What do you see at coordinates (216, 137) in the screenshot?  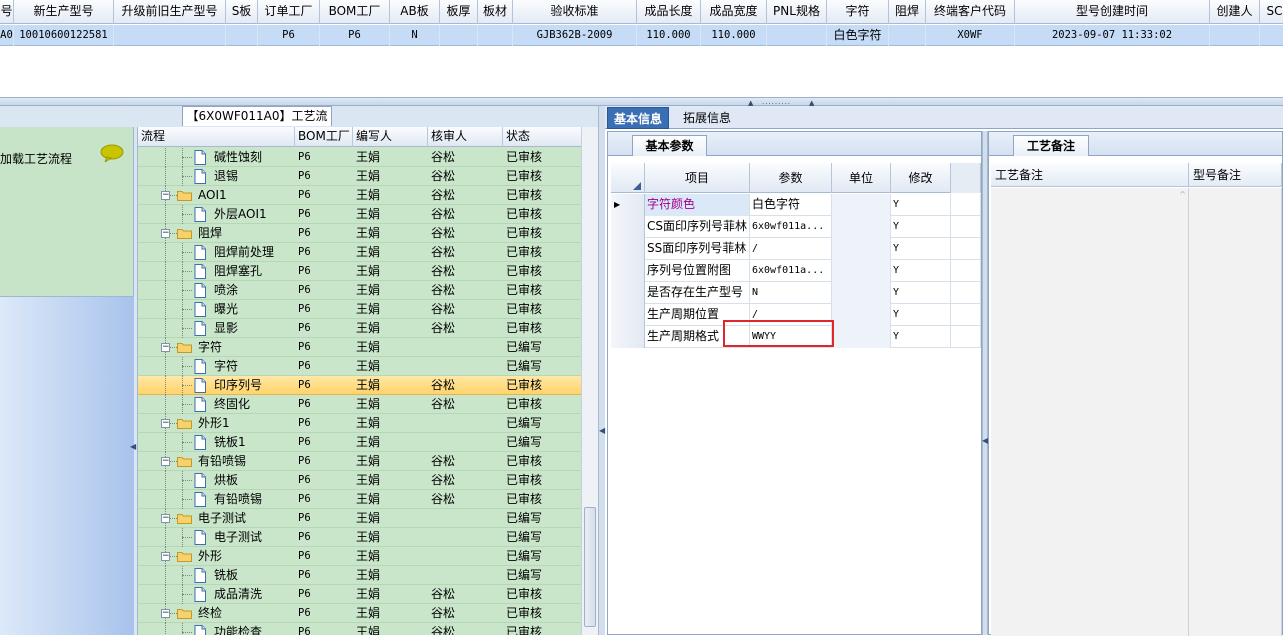 I see `tree-column-header: 流程` at bounding box center [216, 137].